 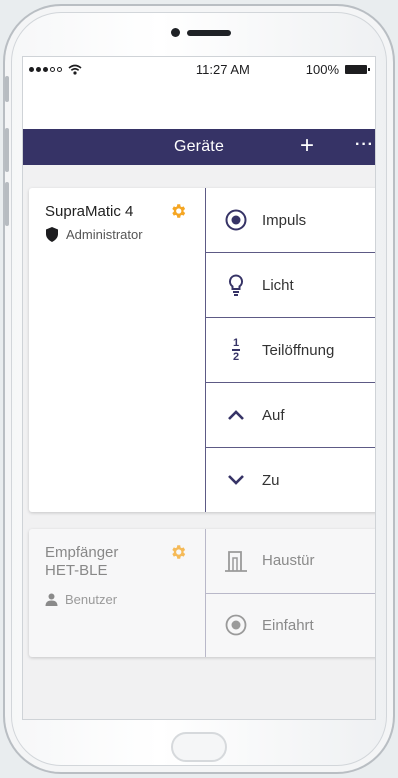 I want to click on front-camera, so click(x=175, y=32).